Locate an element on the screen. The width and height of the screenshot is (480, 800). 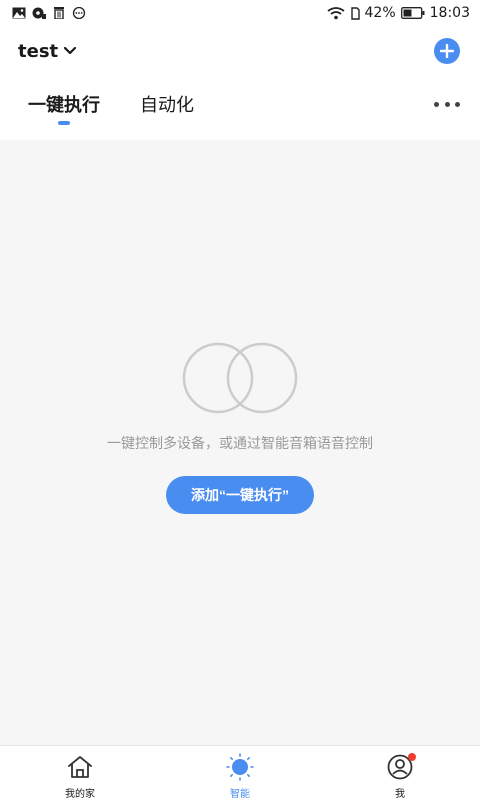
profile-icon is located at coordinates (401, 767).